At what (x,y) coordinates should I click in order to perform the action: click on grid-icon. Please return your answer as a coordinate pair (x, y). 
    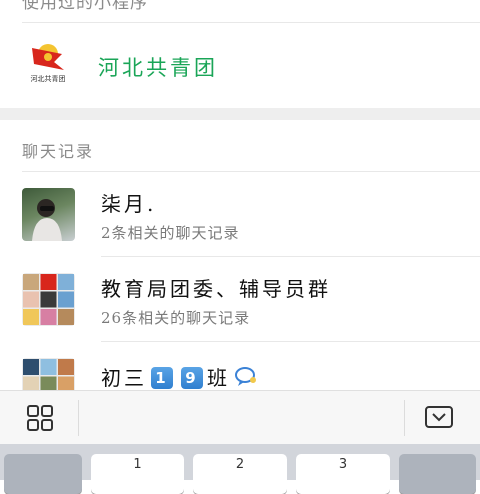
    Looking at the image, I should click on (40, 418).